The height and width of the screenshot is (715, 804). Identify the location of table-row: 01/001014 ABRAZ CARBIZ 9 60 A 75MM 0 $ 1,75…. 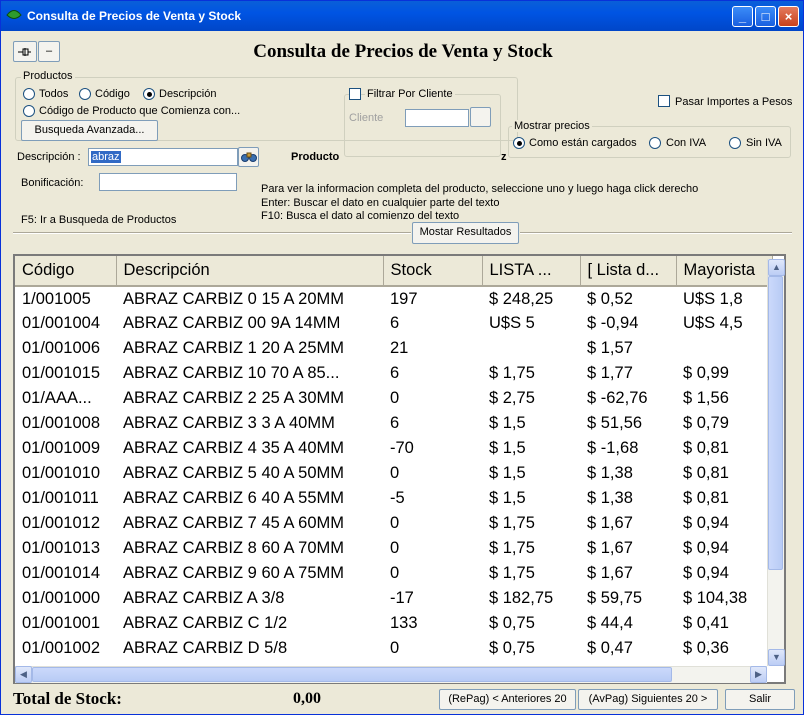
(393, 573).